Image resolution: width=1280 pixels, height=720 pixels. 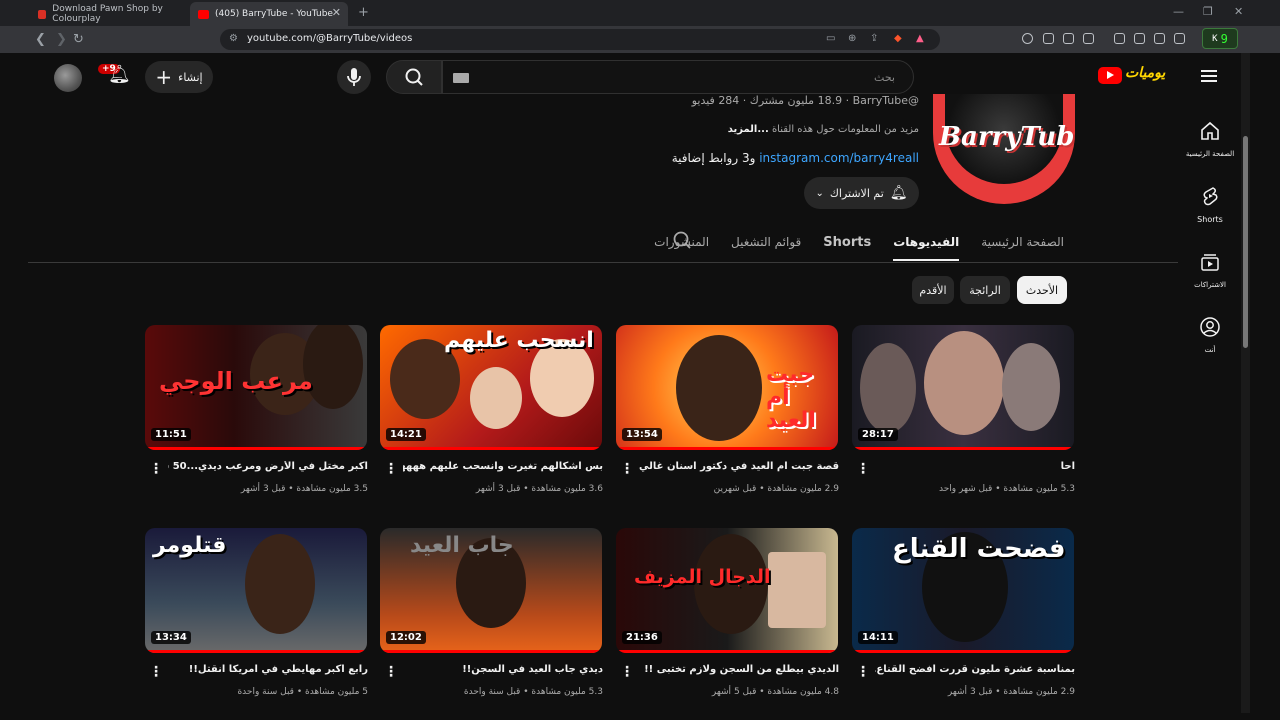 I want to click on menu-icon, so click(x=1209, y=76).